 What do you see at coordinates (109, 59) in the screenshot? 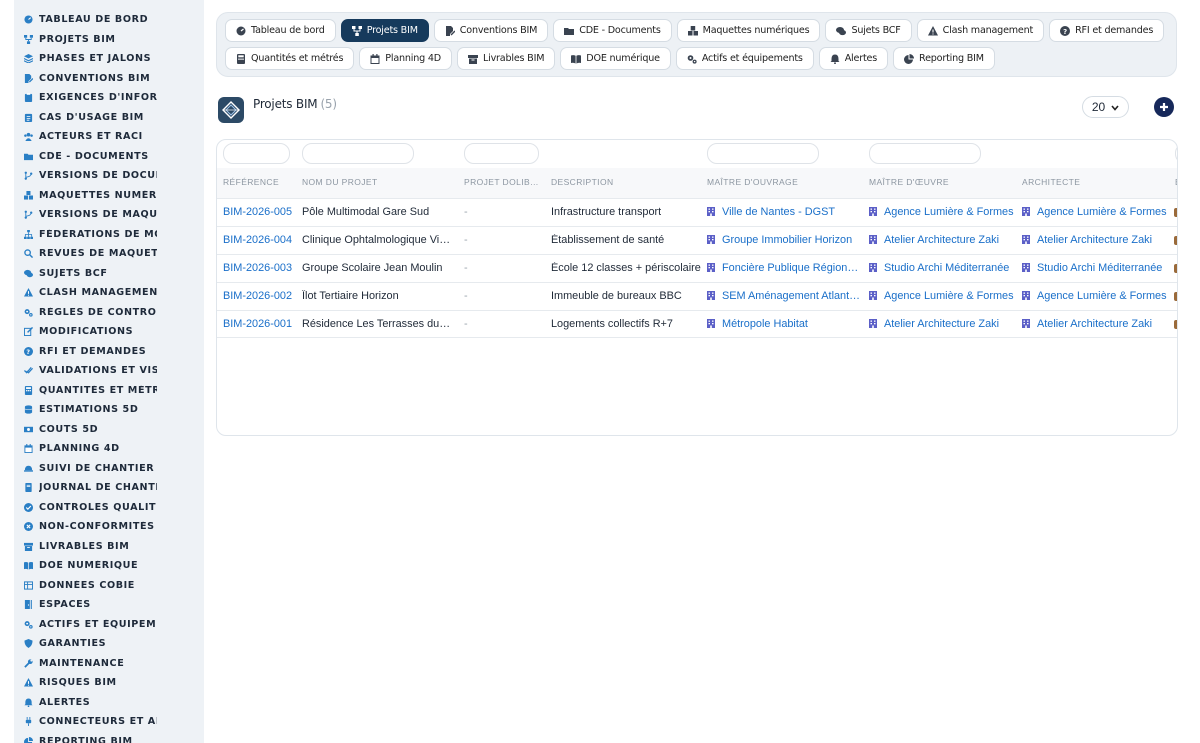
I see `sidebar-item-2: PHASES ET JALONS` at bounding box center [109, 59].